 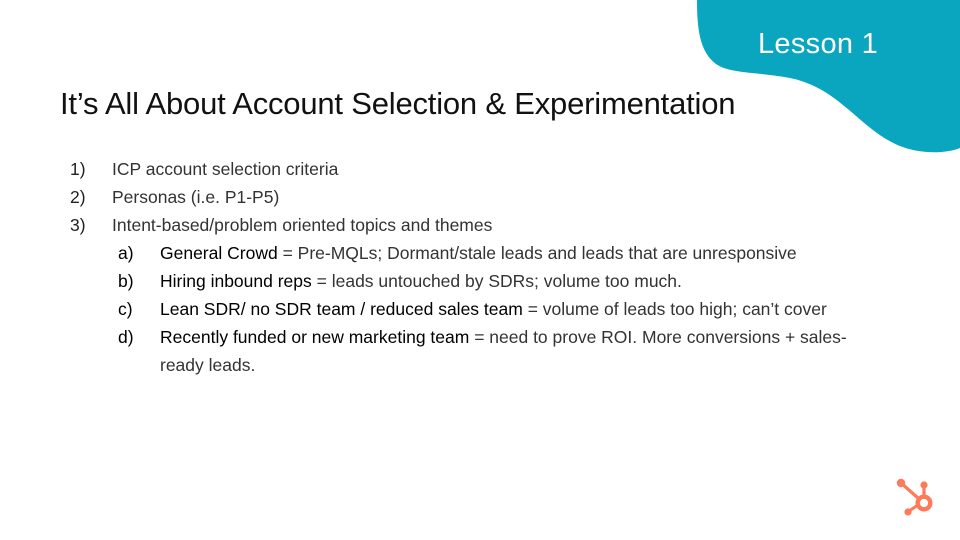 What do you see at coordinates (78, 197) in the screenshot?
I see `list-number: 2)` at bounding box center [78, 197].